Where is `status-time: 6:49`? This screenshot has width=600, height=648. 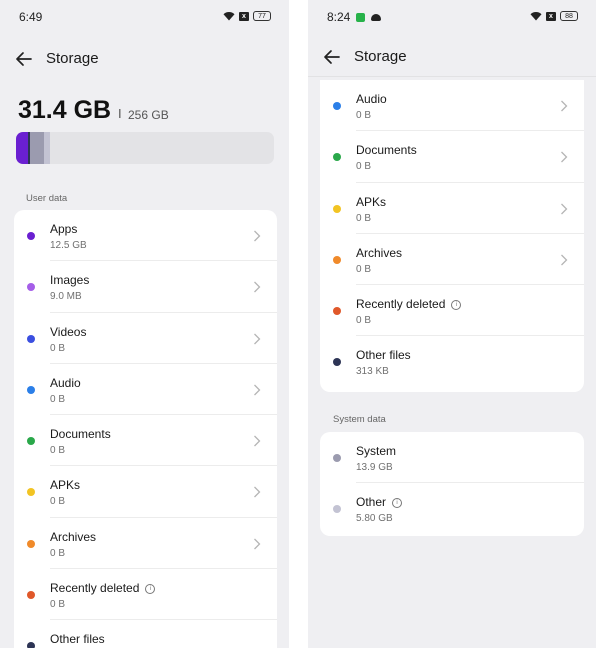 status-time: 6:49 is located at coordinates (31, 17).